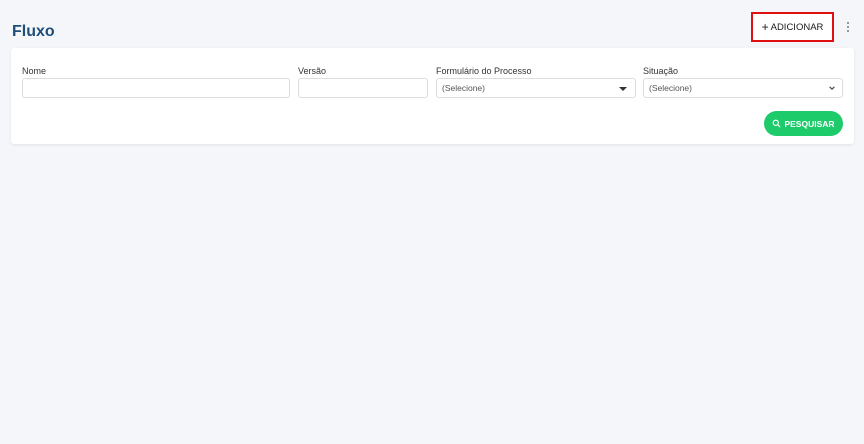 This screenshot has width=864, height=444. What do you see at coordinates (809, 123) in the screenshot?
I see `search-button-label: PESQUISAR` at bounding box center [809, 123].